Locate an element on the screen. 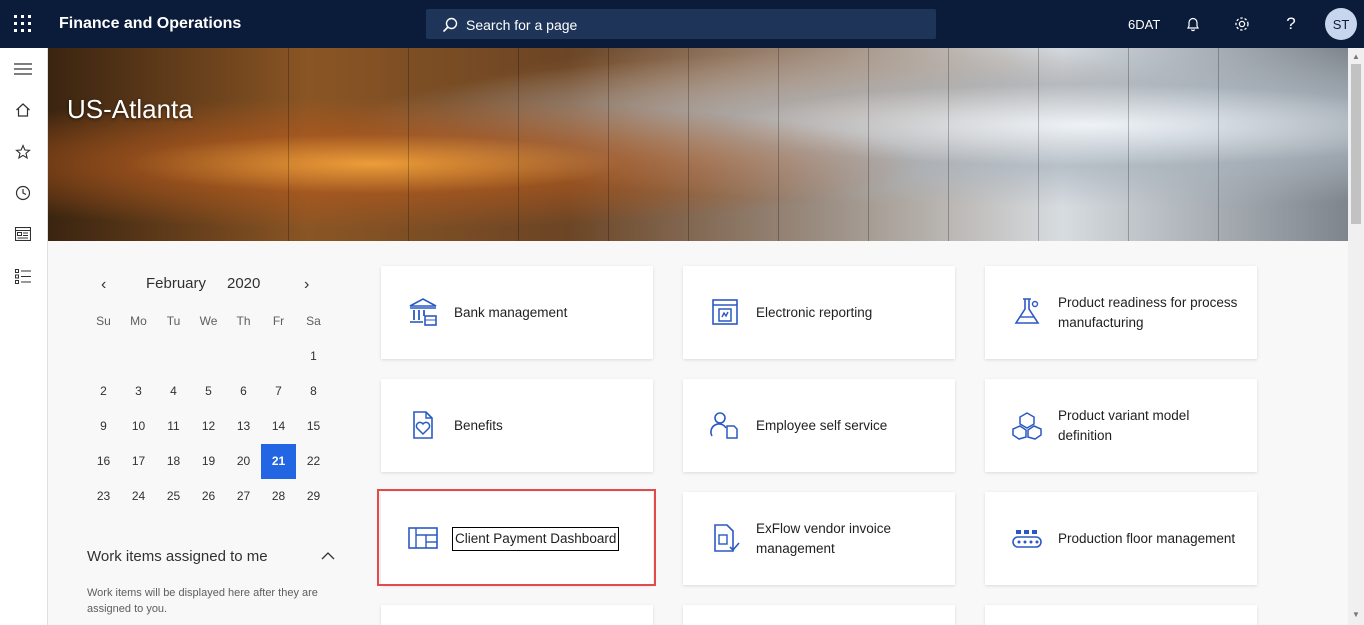 The image size is (1364, 625). calendar-day: 13 is located at coordinates (243, 426).